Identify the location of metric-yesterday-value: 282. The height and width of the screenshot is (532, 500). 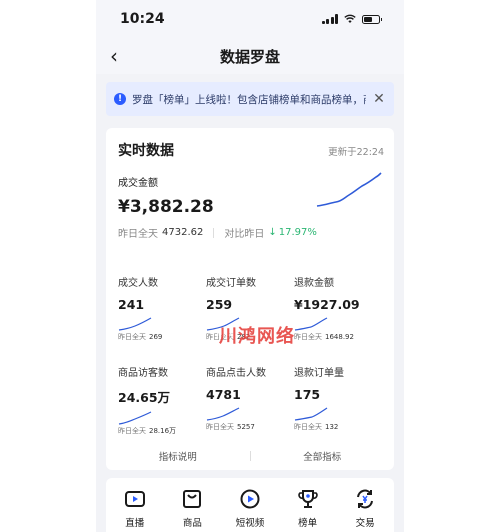
(244, 337).